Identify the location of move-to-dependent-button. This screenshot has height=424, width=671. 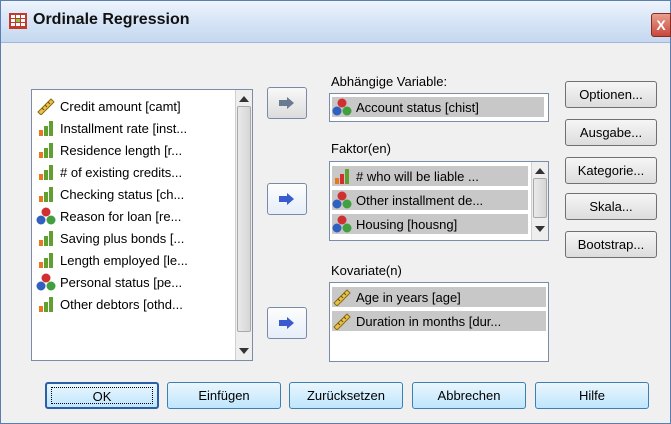
(287, 103).